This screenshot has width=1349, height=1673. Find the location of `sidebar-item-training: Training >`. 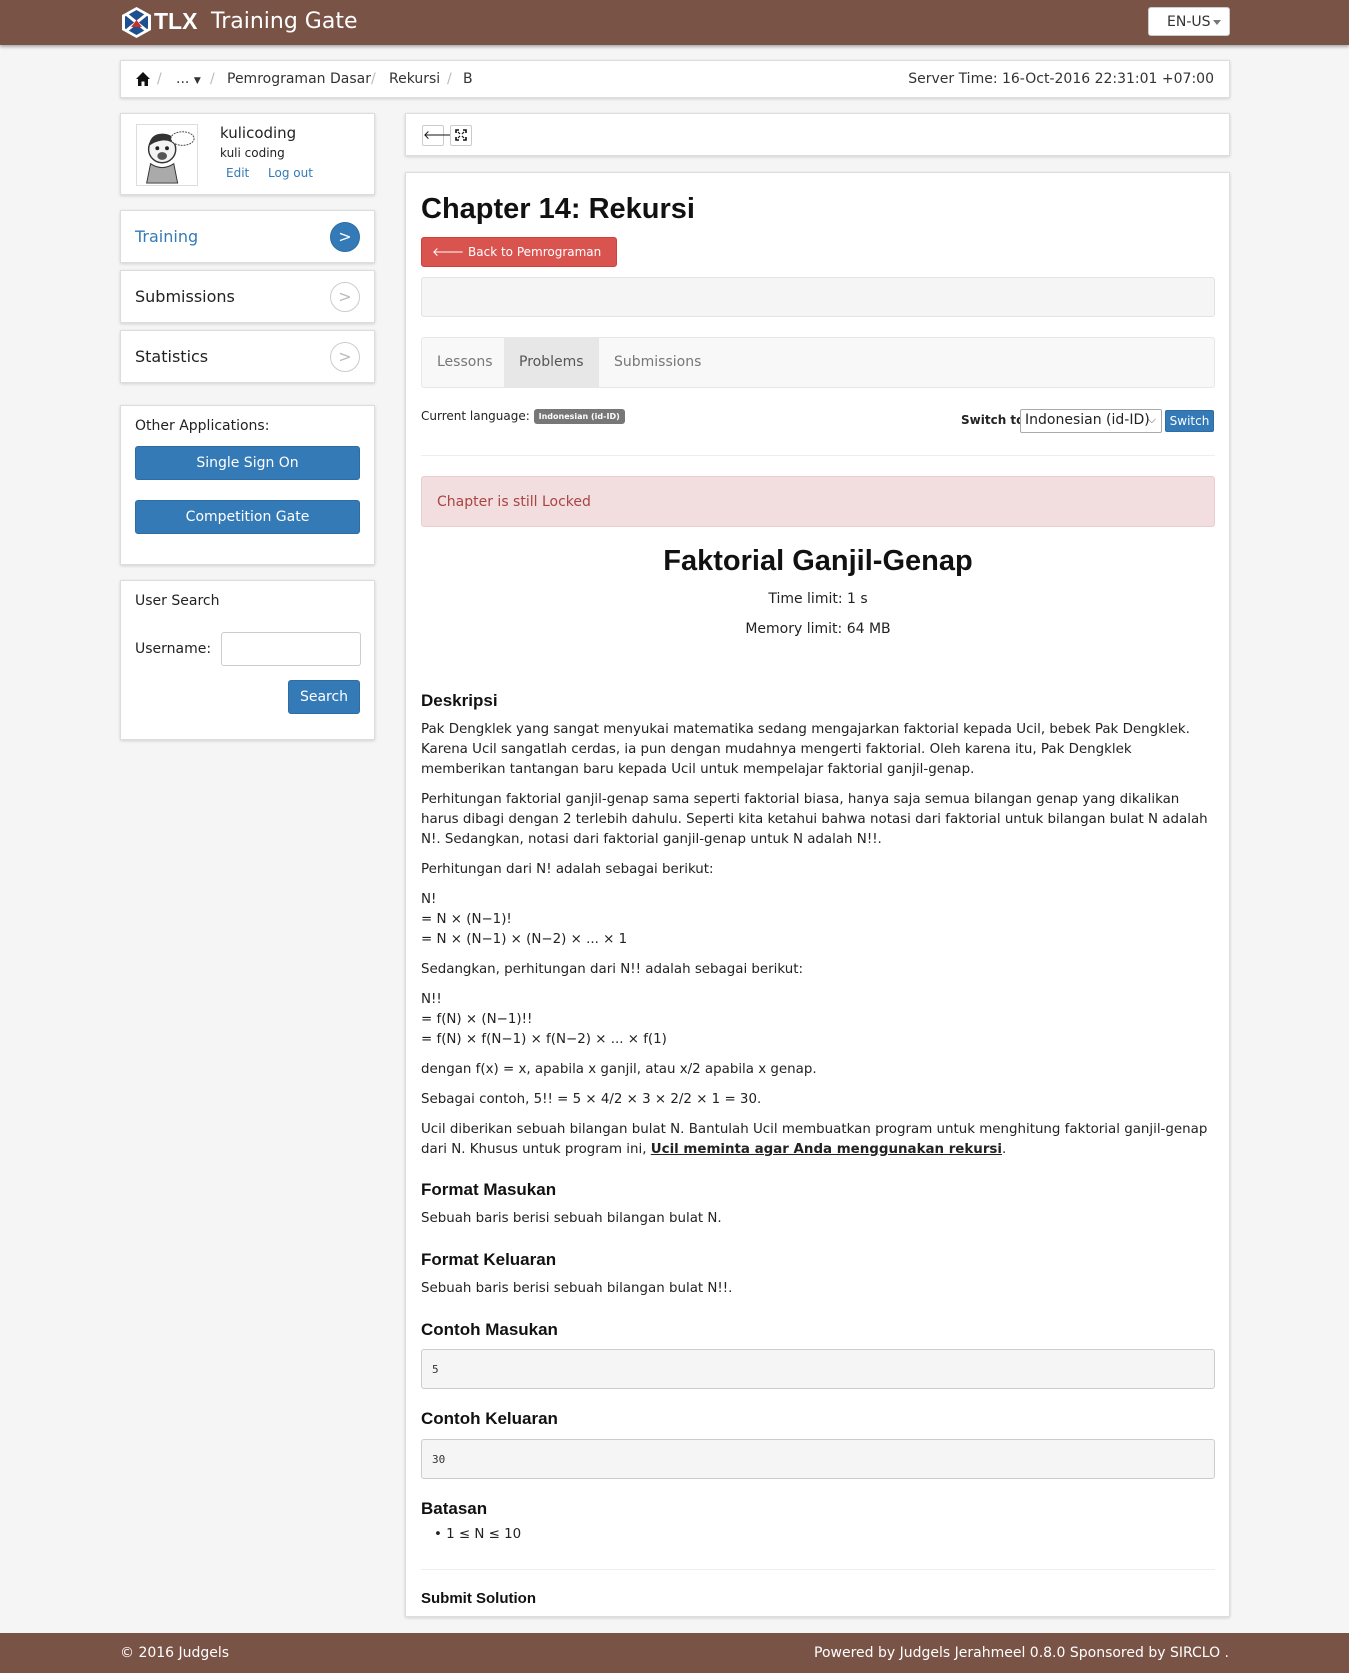

sidebar-item-training: Training > is located at coordinates (247, 236).